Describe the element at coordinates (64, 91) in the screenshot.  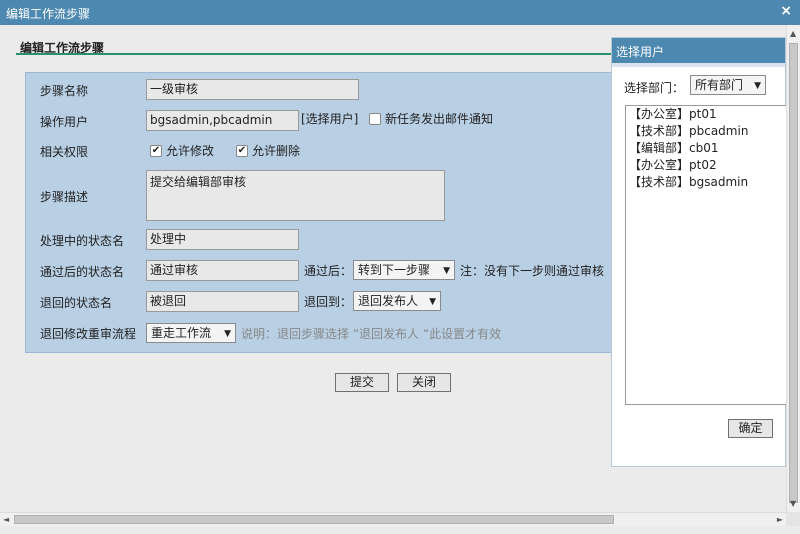
I see `step-name-label: 步骤名称` at that location.